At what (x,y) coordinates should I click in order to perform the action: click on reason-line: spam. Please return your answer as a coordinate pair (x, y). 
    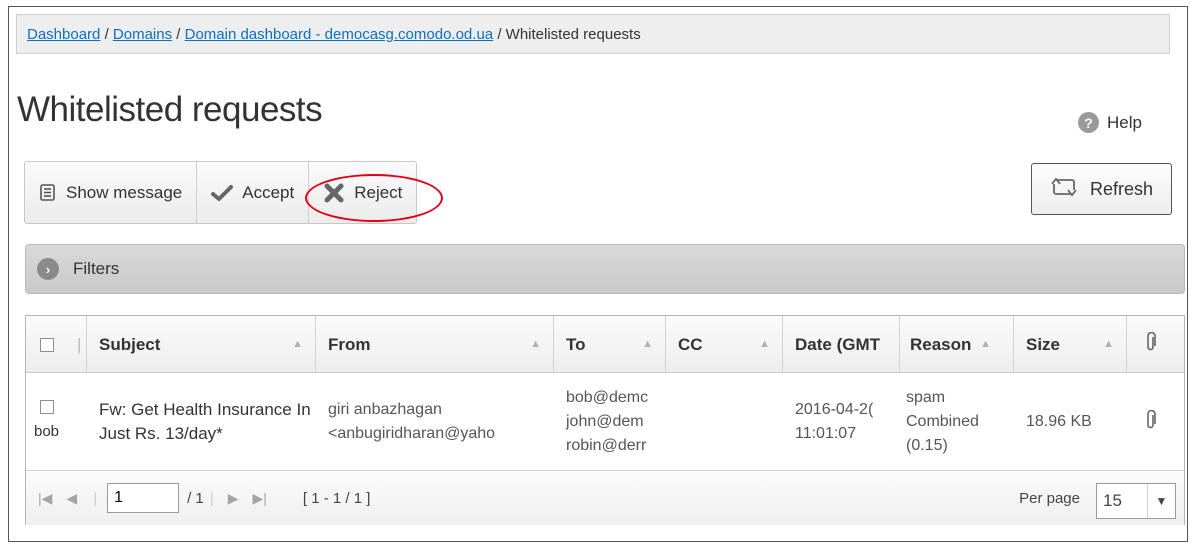
    Looking at the image, I should click on (926, 397).